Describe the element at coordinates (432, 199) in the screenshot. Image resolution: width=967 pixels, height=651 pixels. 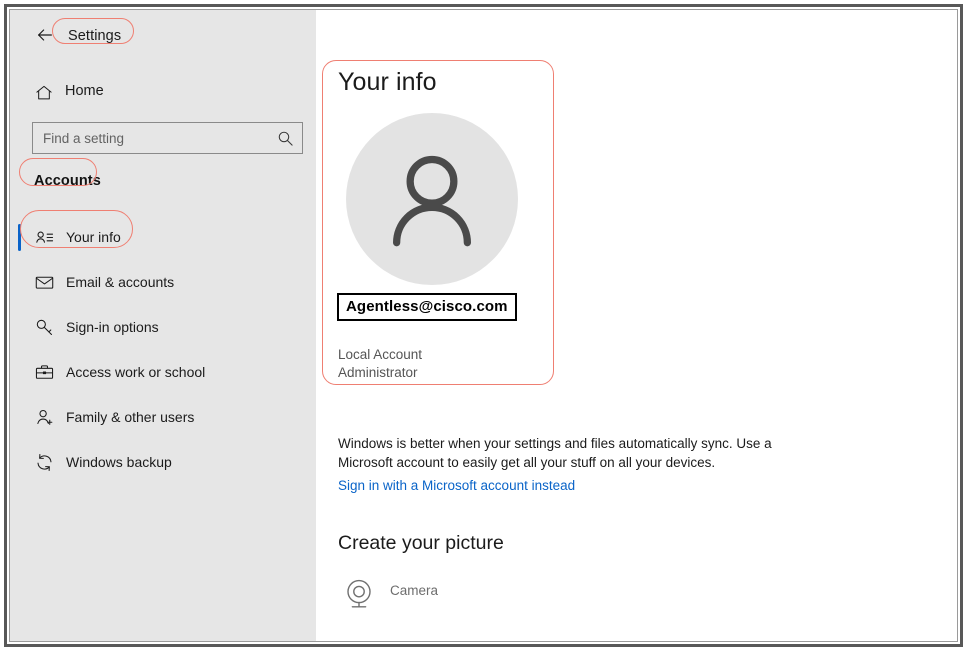
I see `person-avatar-icon` at that location.